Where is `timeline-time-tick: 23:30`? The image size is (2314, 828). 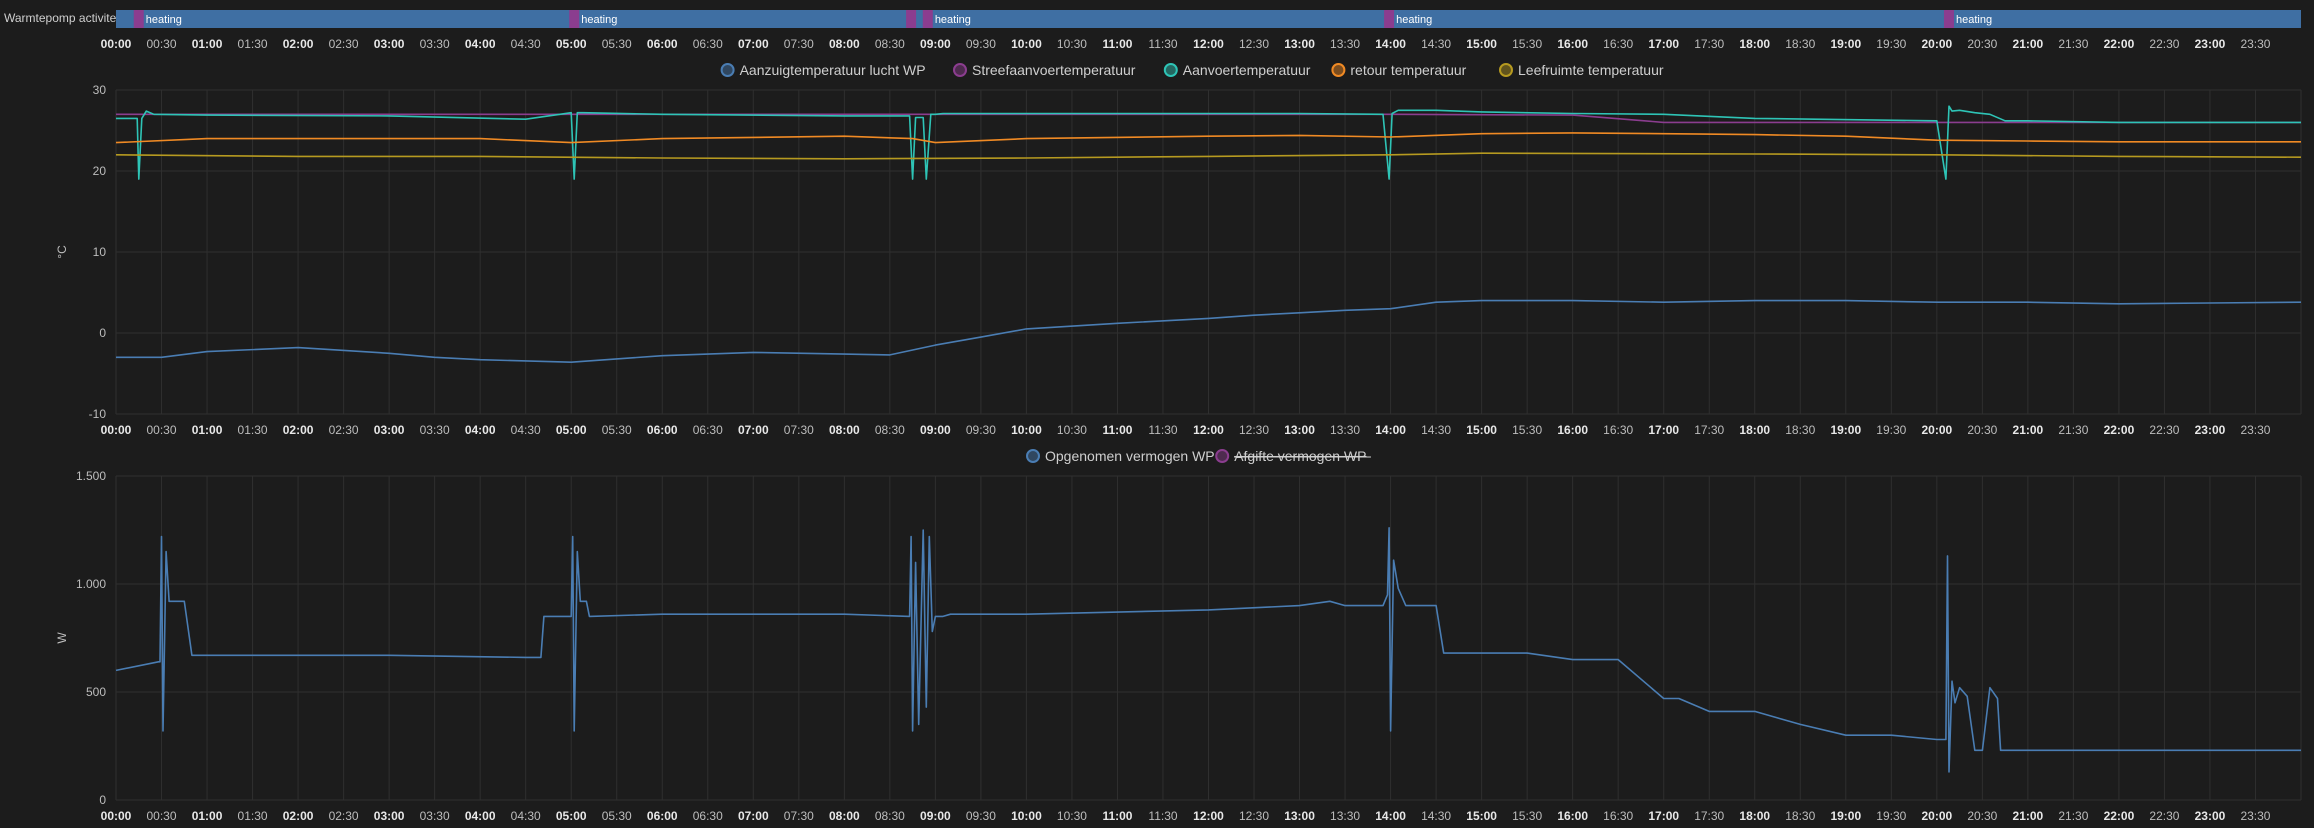 timeline-time-tick: 23:30 is located at coordinates (2255, 44).